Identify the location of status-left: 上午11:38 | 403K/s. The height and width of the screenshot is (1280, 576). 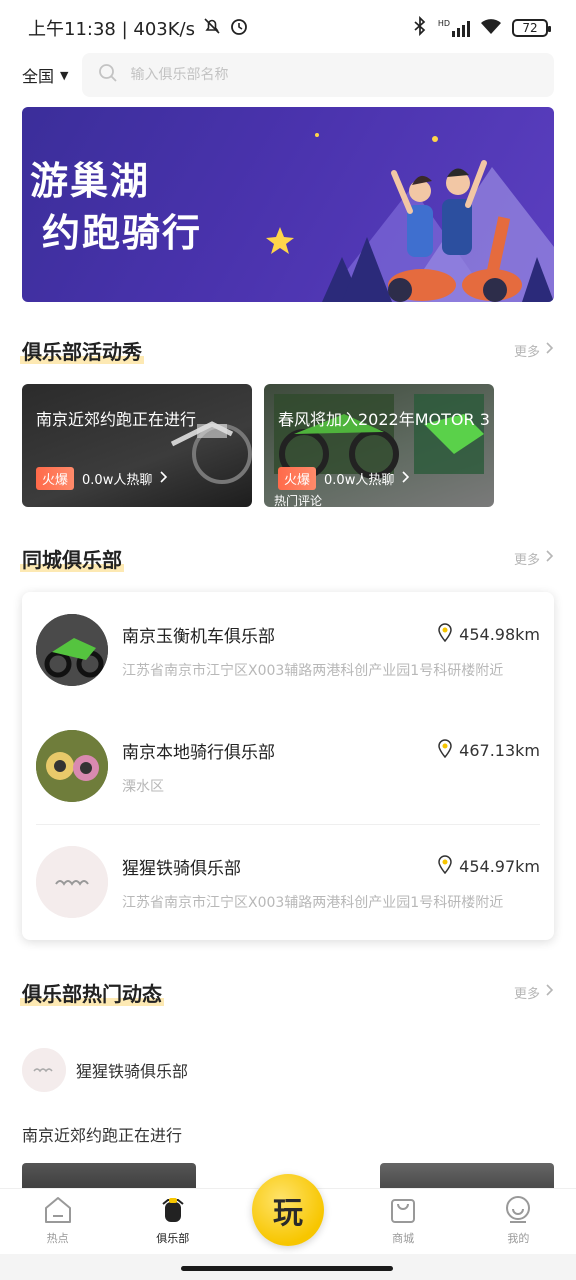
(138, 28).